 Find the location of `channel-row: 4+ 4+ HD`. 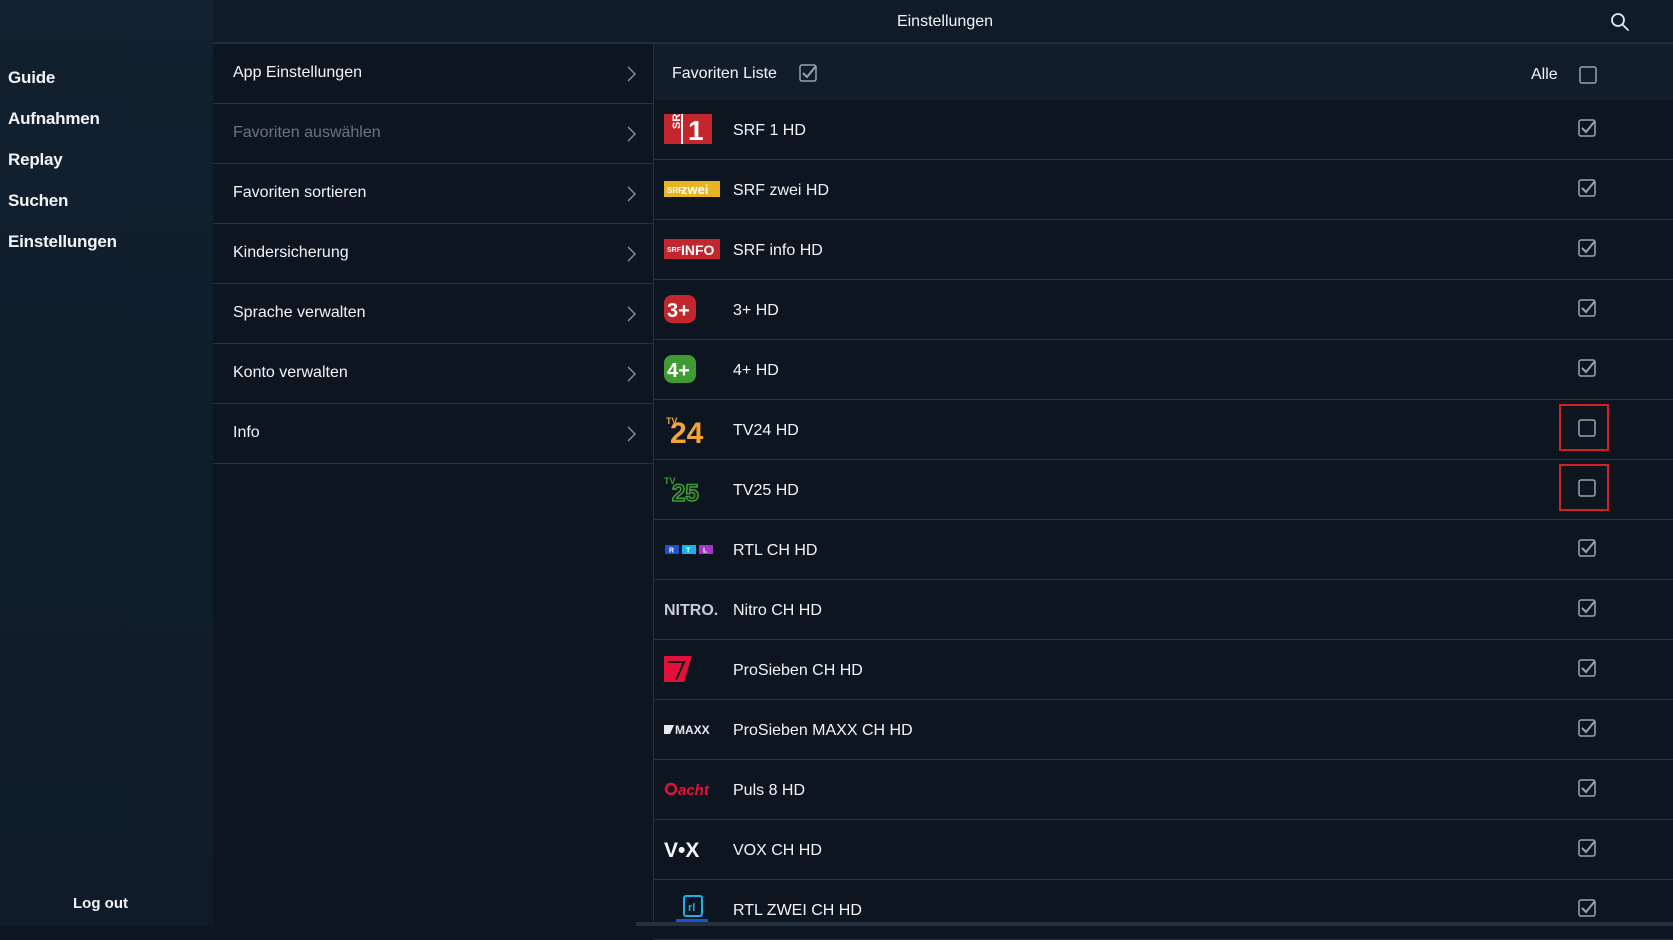

channel-row: 4+ 4+ HD is located at coordinates (1163, 370).